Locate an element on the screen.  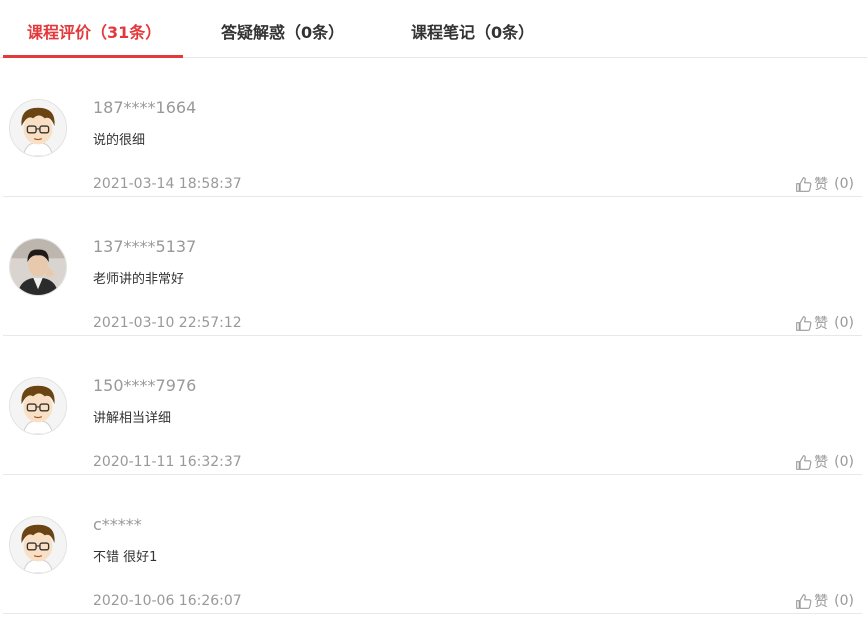
comment-text: 说的很细 is located at coordinates (119, 140).